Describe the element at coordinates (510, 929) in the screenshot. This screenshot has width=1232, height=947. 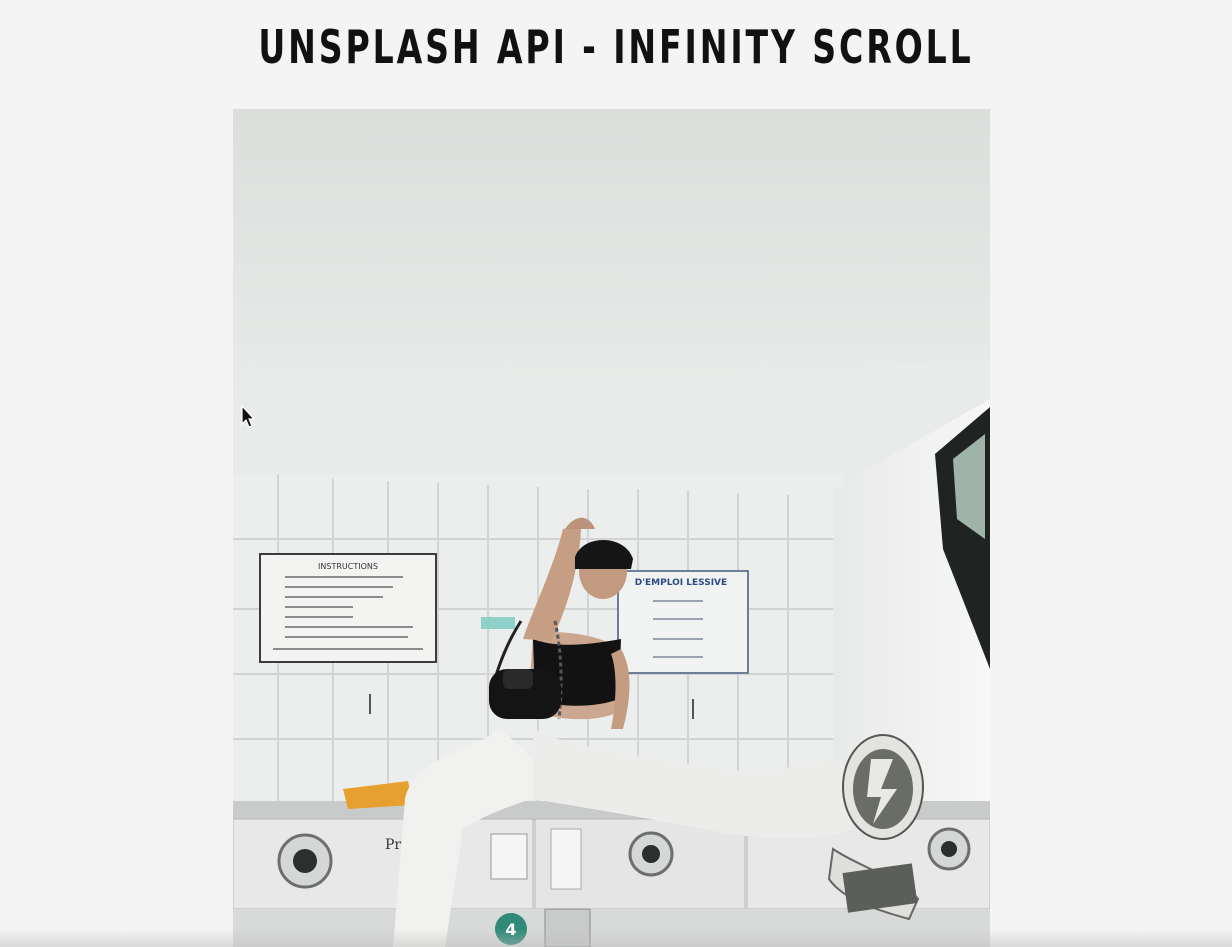
I see `machine-number: 4` at that location.